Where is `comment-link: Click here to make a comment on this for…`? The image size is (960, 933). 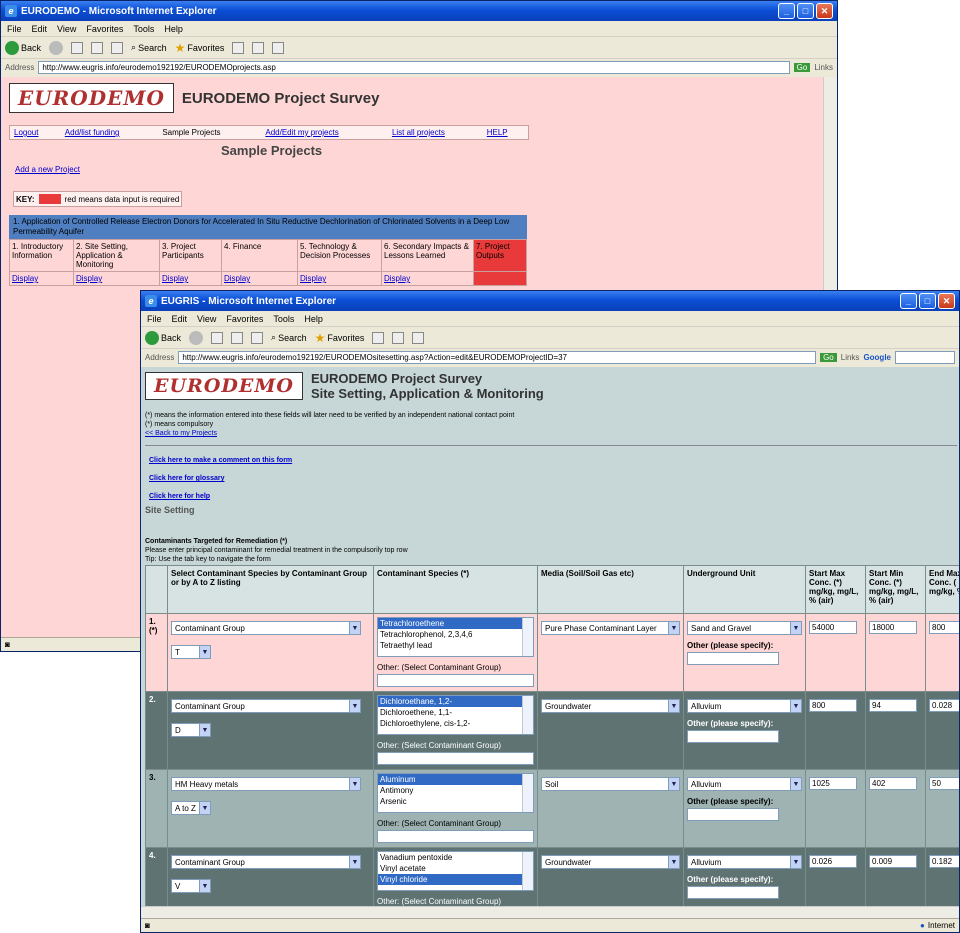 comment-link: Click here to make a comment on this for… is located at coordinates (551, 461).